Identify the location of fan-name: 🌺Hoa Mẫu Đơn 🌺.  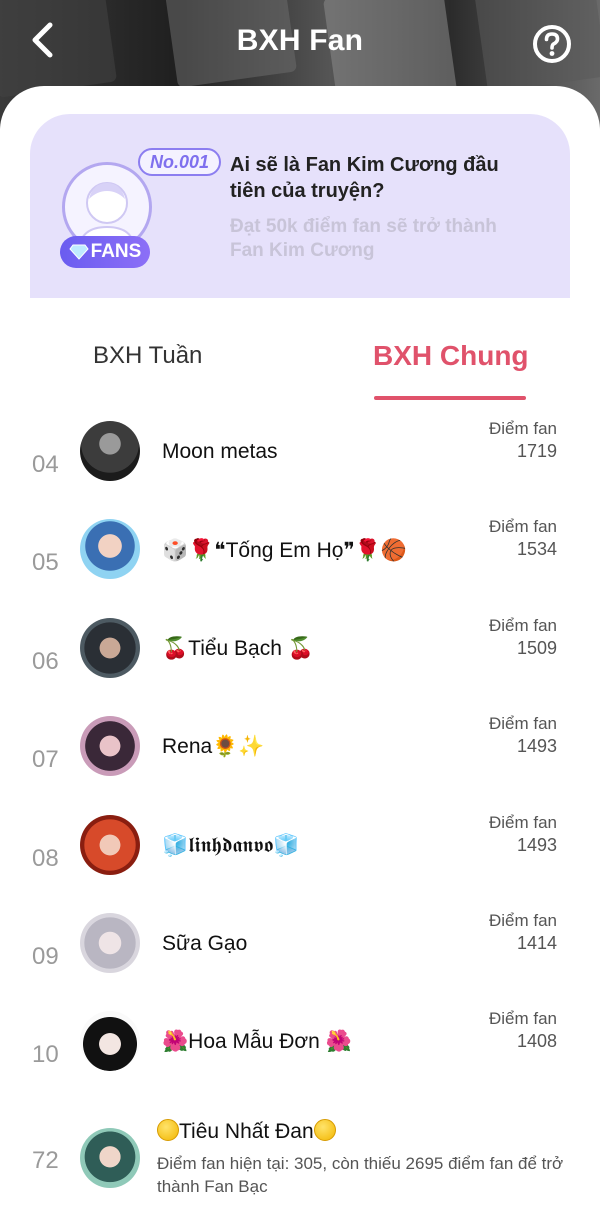
(257, 1042).